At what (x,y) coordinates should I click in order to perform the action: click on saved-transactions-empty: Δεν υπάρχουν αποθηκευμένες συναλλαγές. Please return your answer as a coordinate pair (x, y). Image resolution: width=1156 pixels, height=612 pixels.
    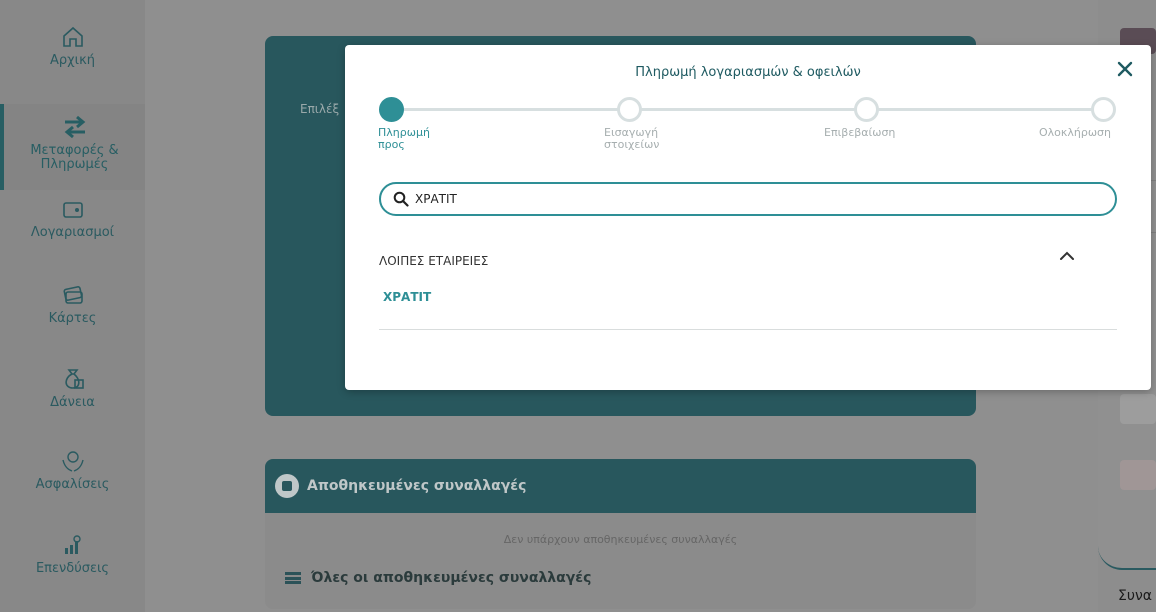
    Looking at the image, I should click on (620, 539).